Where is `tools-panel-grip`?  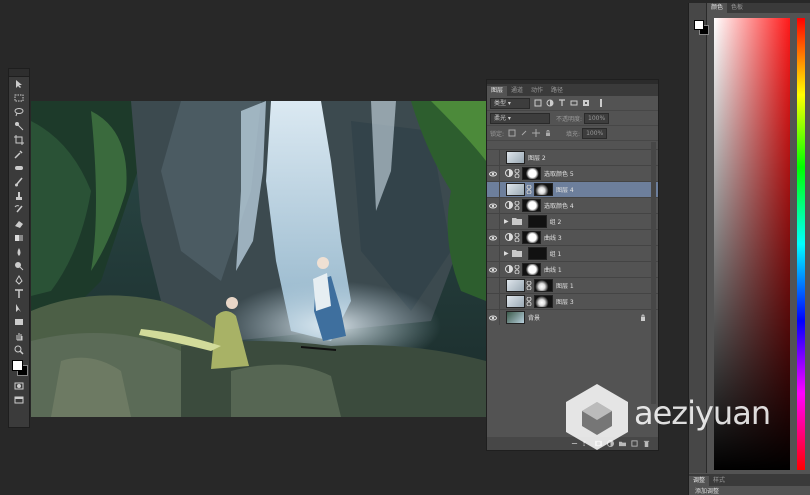 tools-panel-grip is located at coordinates (19, 73).